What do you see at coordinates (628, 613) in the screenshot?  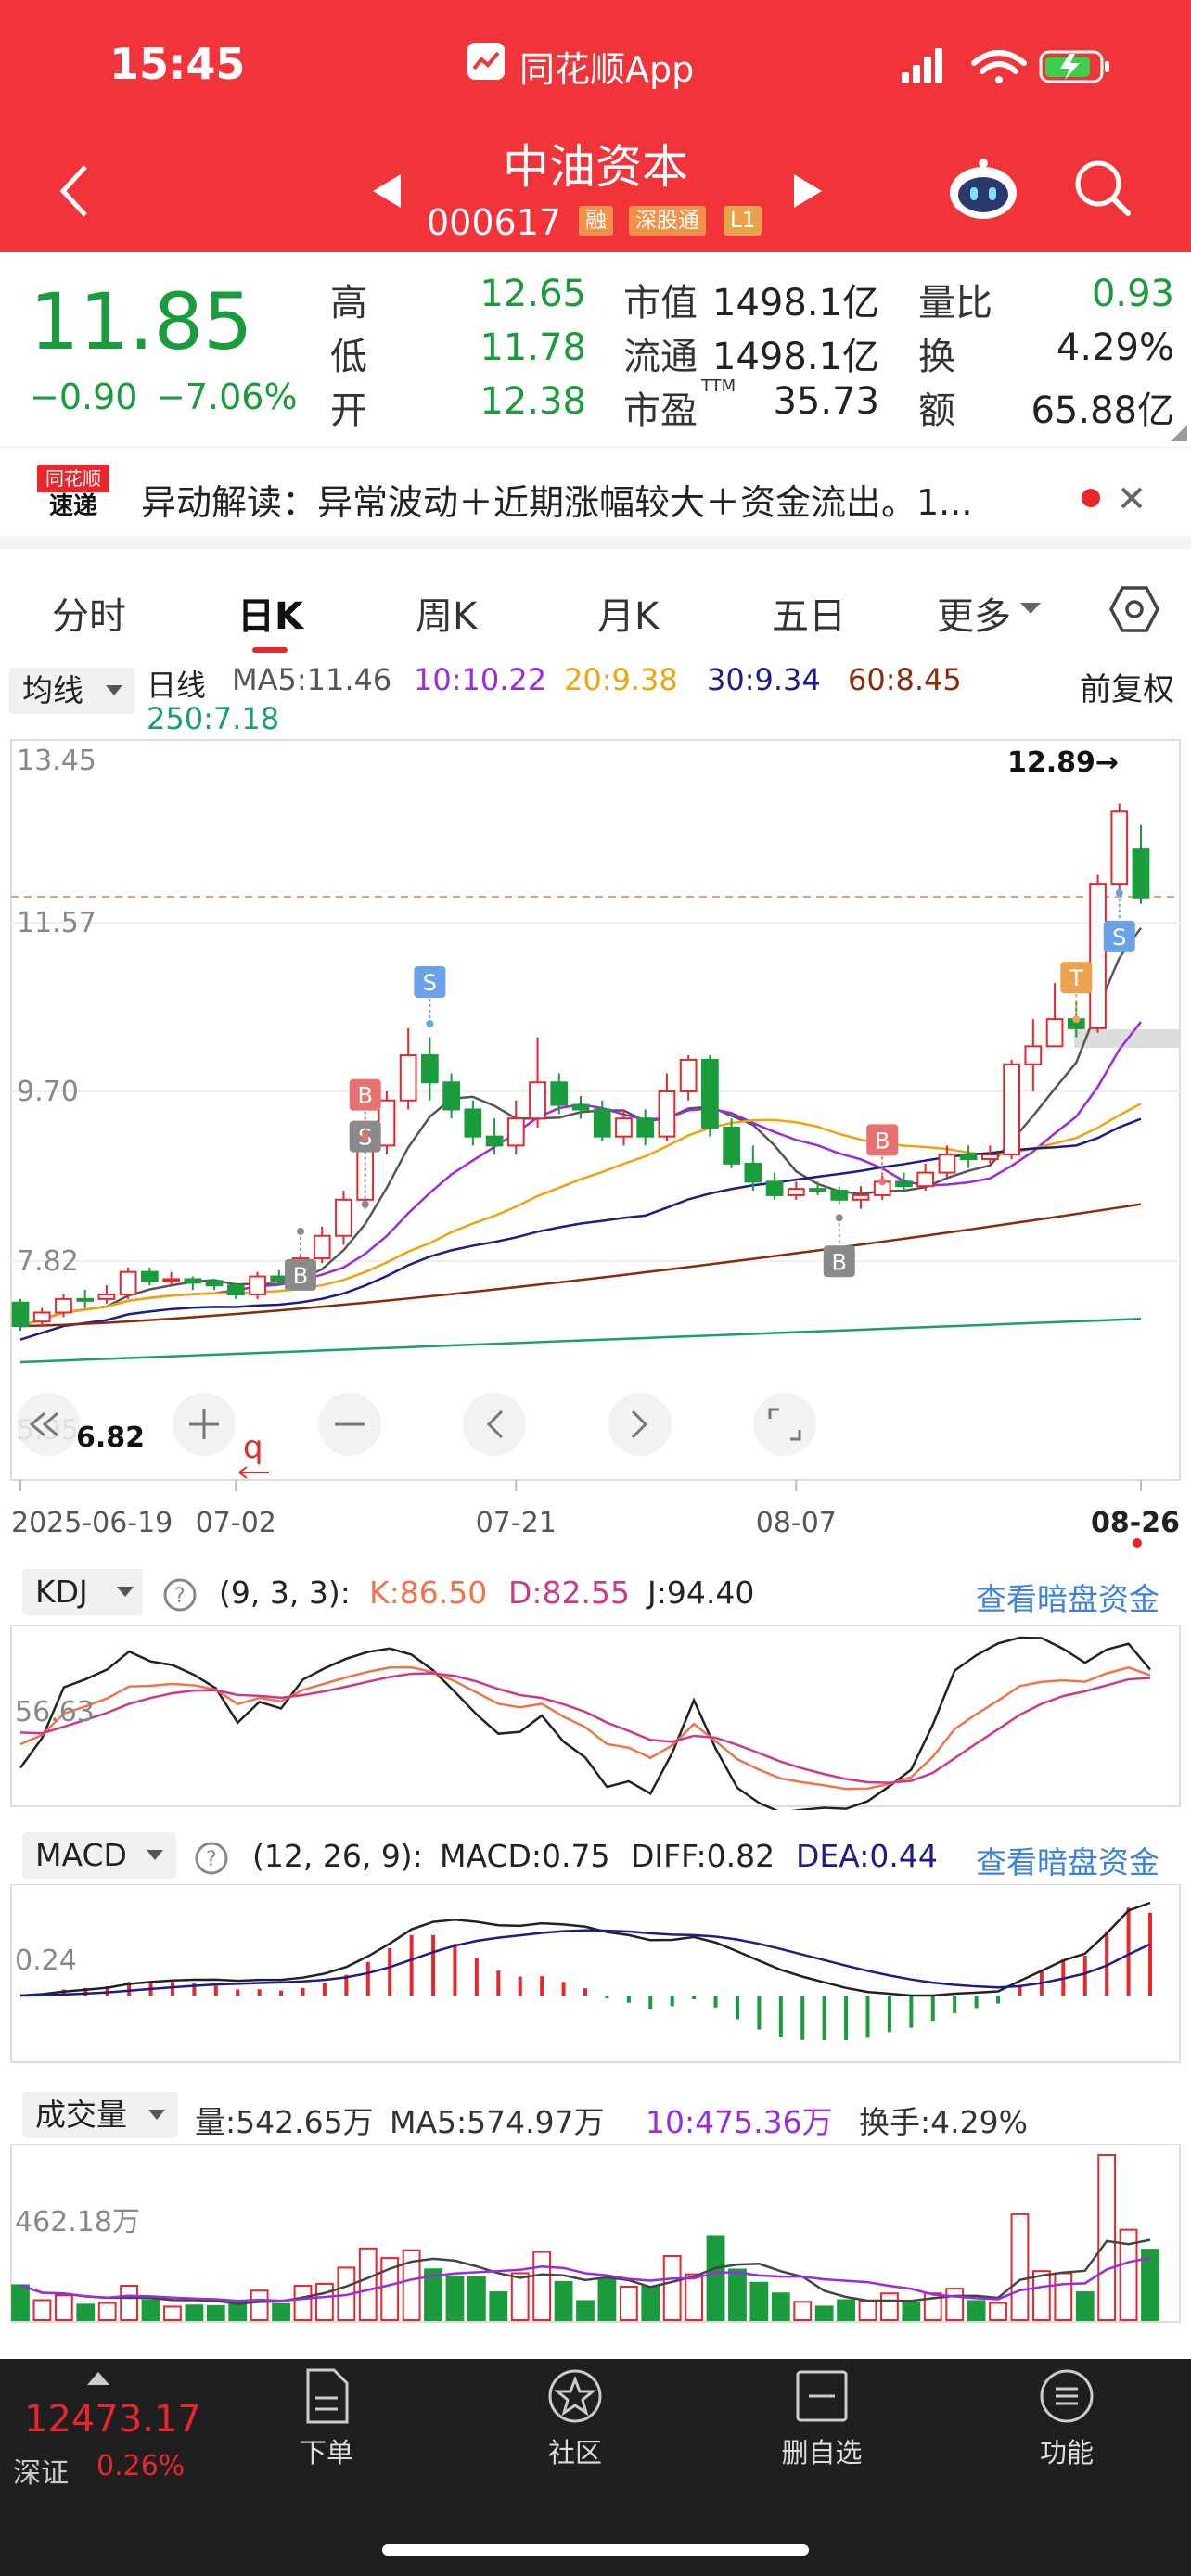 I see `tab-monthly: 月K` at bounding box center [628, 613].